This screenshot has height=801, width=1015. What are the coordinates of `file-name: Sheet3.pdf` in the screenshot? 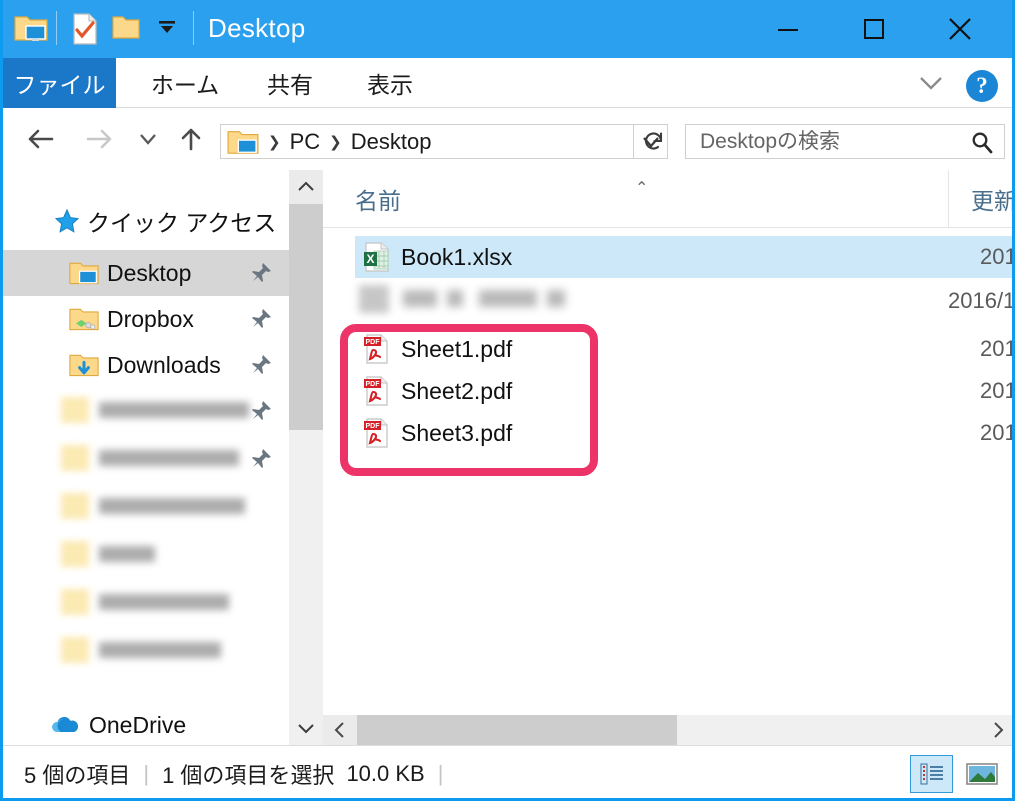 It's located at (457, 432).